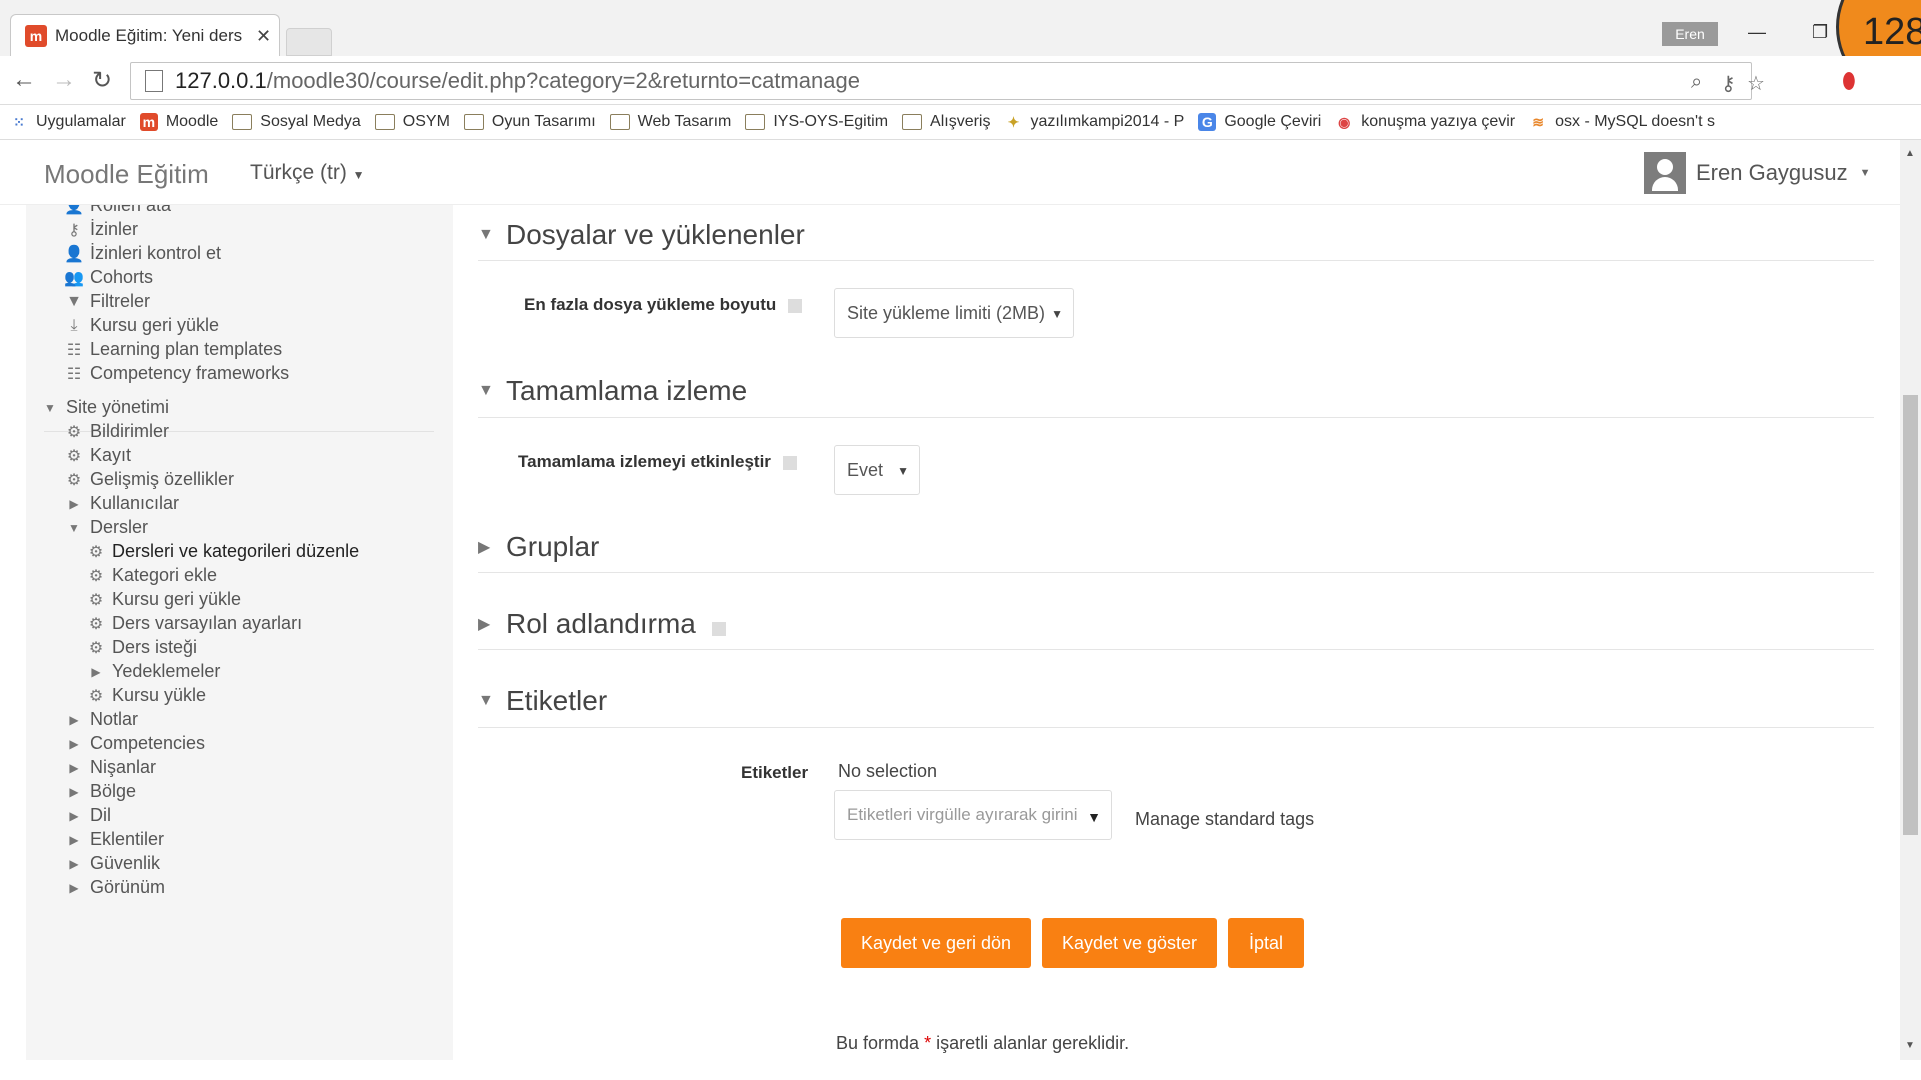 Image resolution: width=1921 pixels, height=1080 pixels. What do you see at coordinates (1425, 122) in the screenshot?
I see `bookmark-item: ◉ konuşma yazıya çevir` at bounding box center [1425, 122].